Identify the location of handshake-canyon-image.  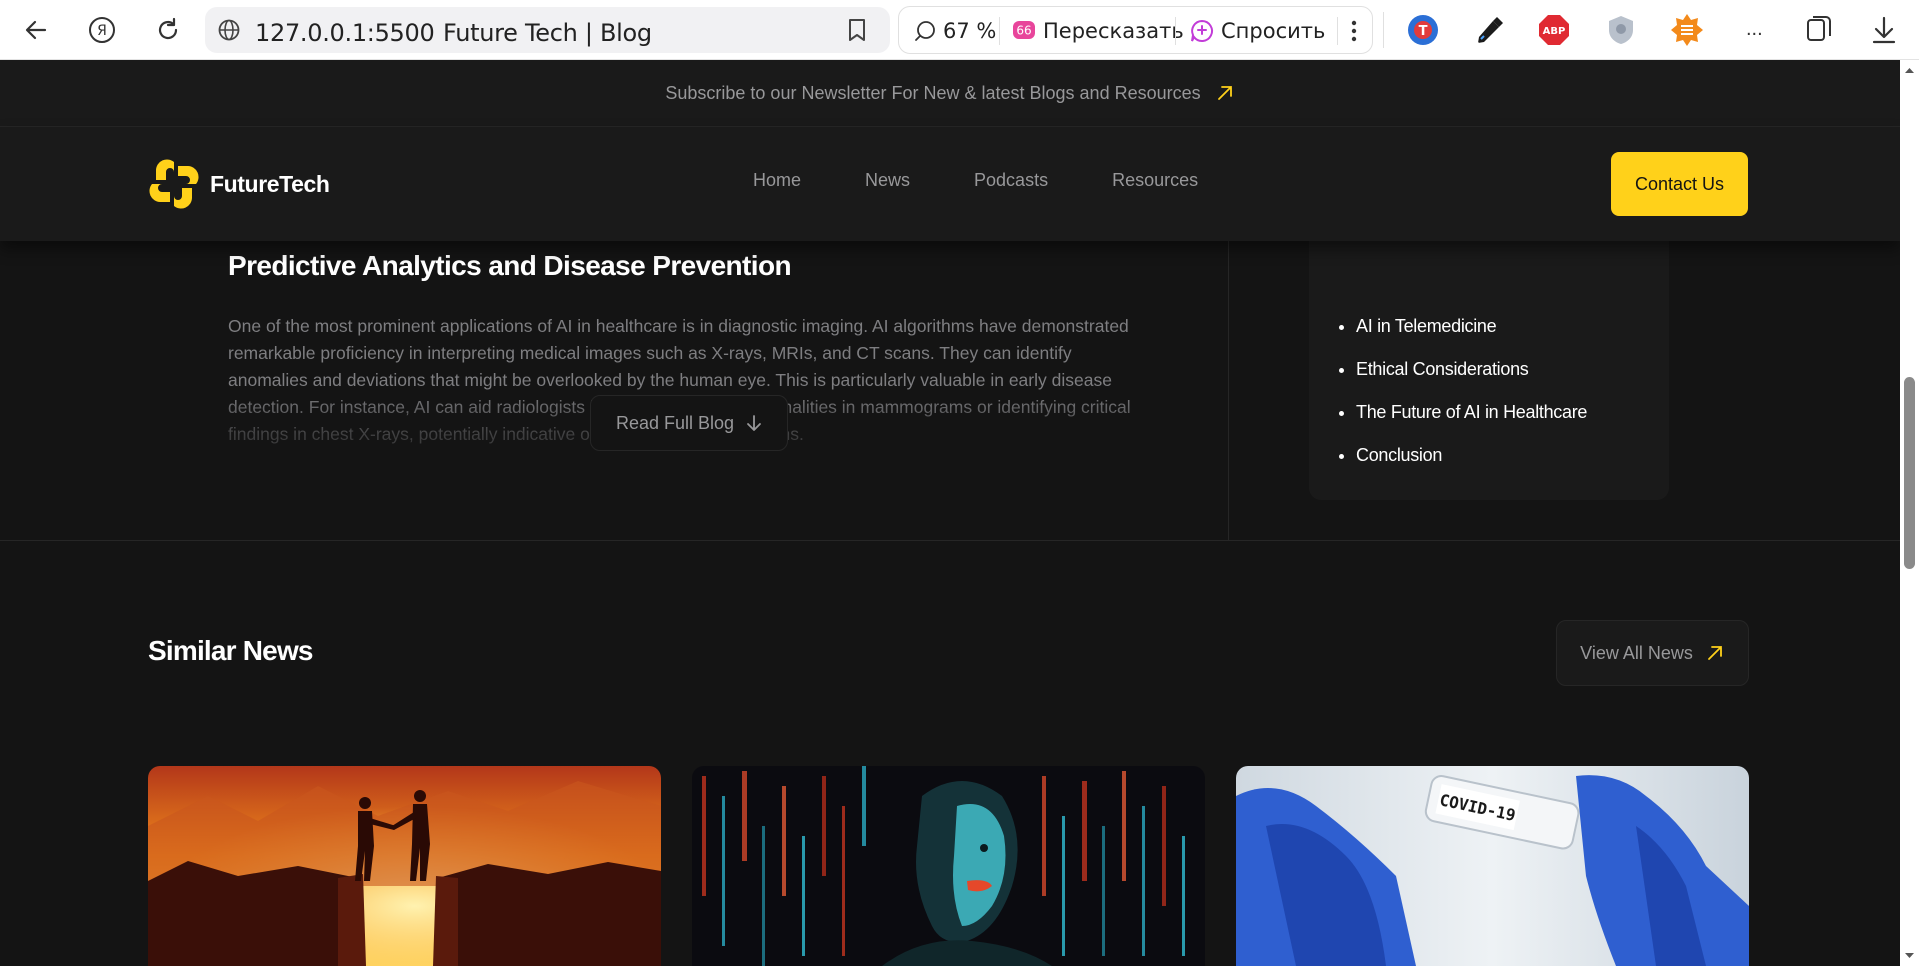
(404, 866).